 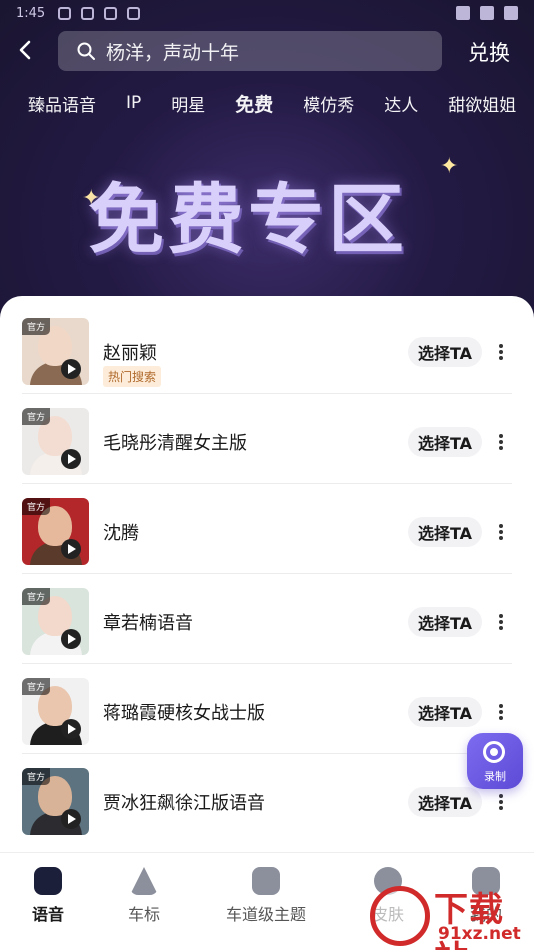 What do you see at coordinates (267, 709) in the screenshot?
I see `list-item: 官方 蒋璐霞硬核女战士版 选择TA` at bounding box center [267, 709].